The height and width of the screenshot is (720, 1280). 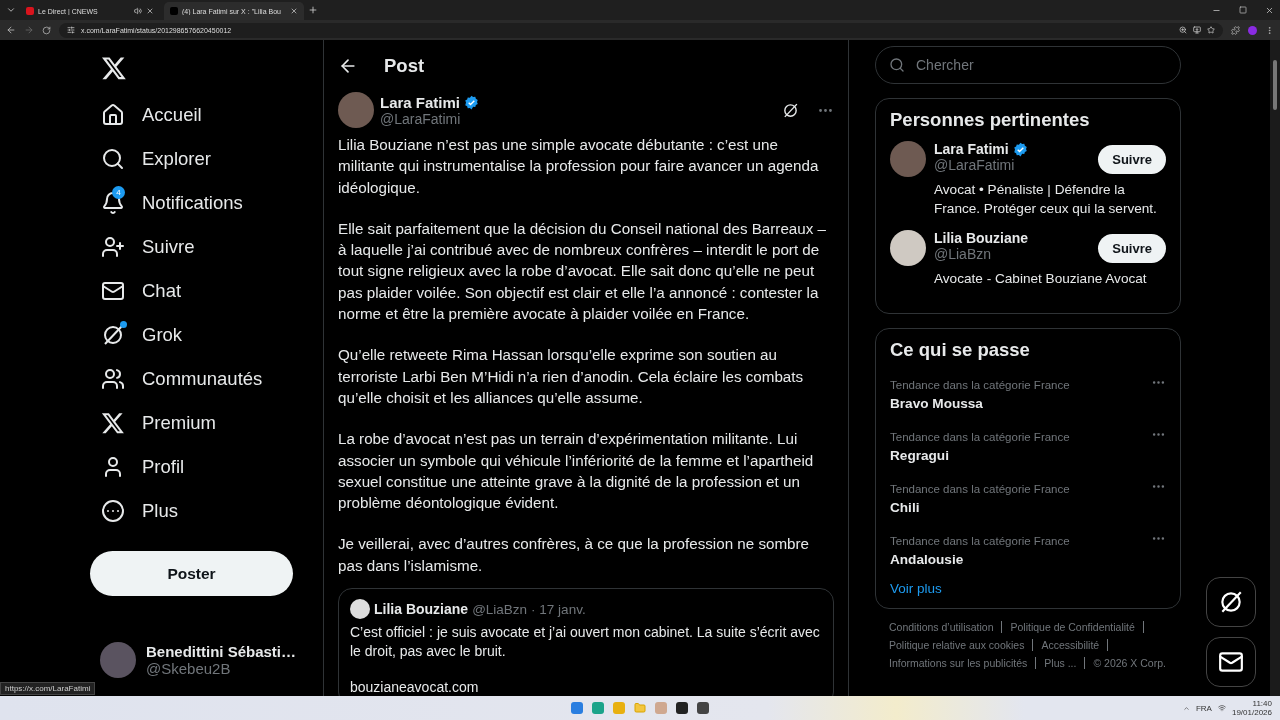 What do you see at coordinates (113, 511) in the screenshot?
I see `ellipsis-circle-icon` at bounding box center [113, 511].